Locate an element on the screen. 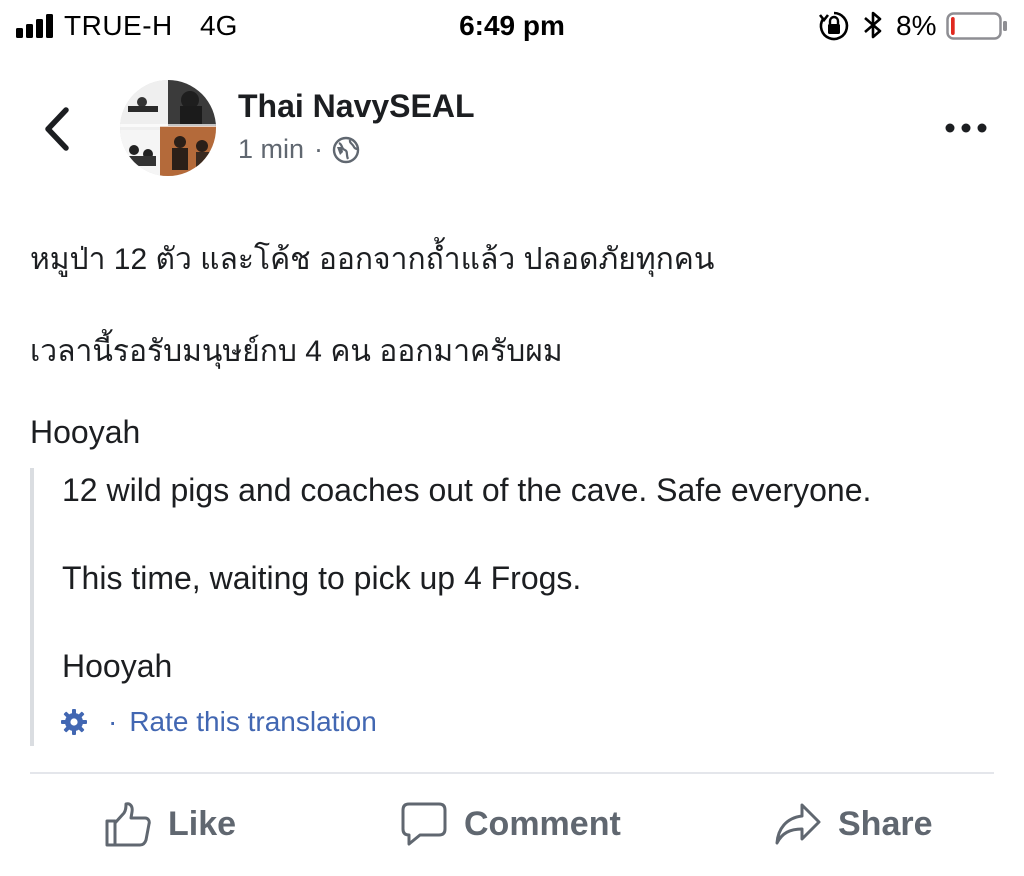 The image size is (1024, 876). share-label: Share is located at coordinates (885, 823).